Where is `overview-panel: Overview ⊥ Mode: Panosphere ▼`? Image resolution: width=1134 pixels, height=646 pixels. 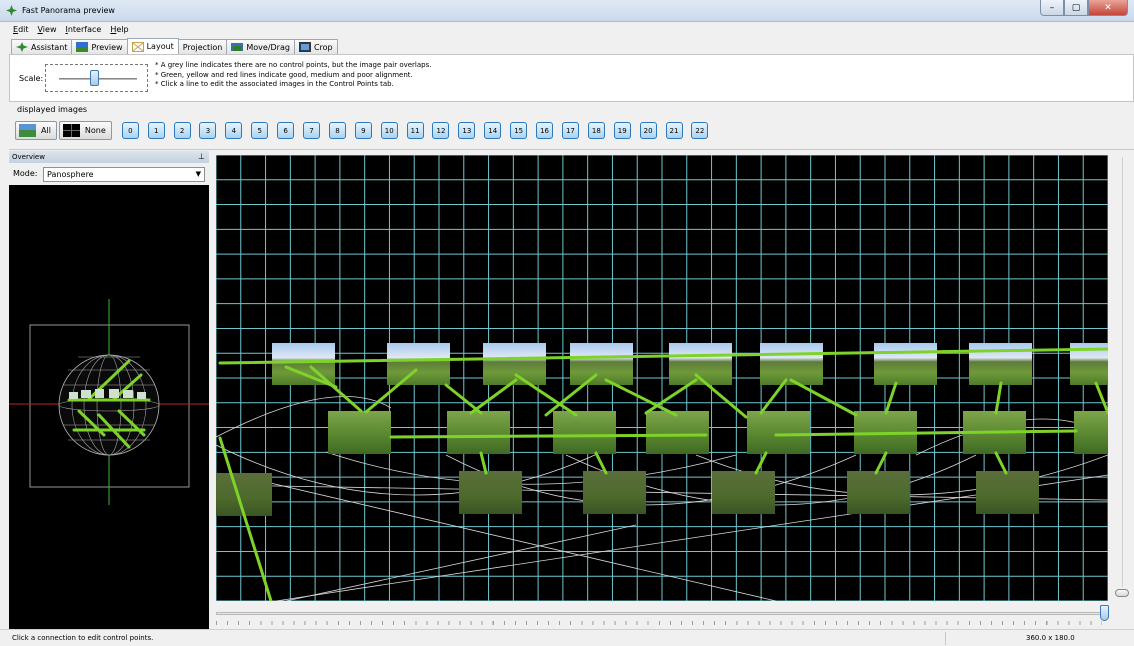 overview-panel: Overview ⊥ Mode: Panosphere ▼ is located at coordinates (109, 390).